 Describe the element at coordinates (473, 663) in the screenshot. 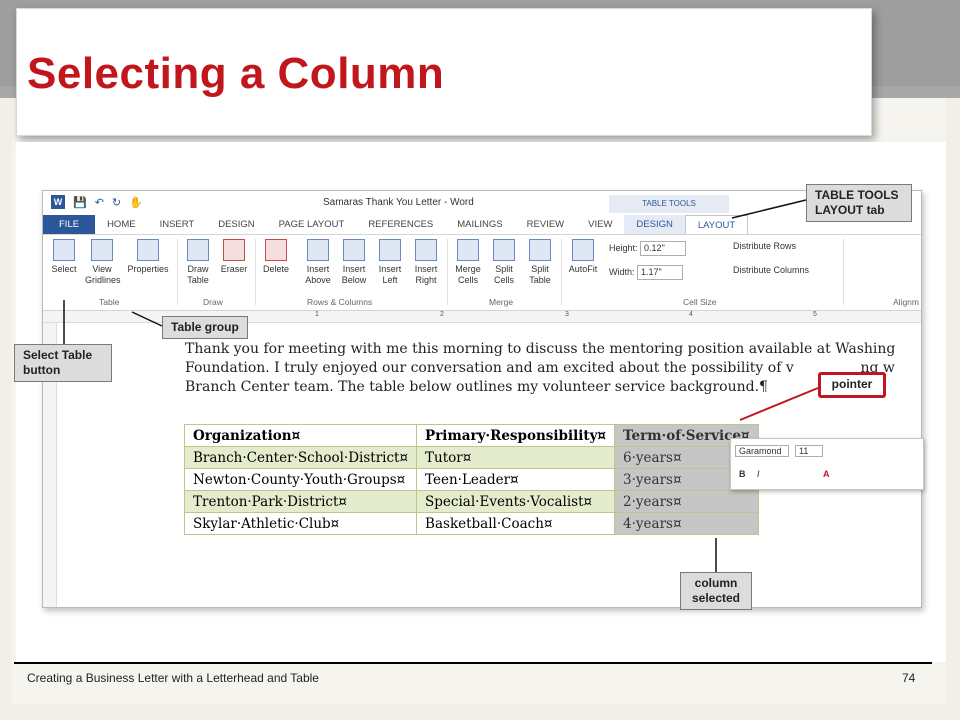

I see `footer-rule` at that location.